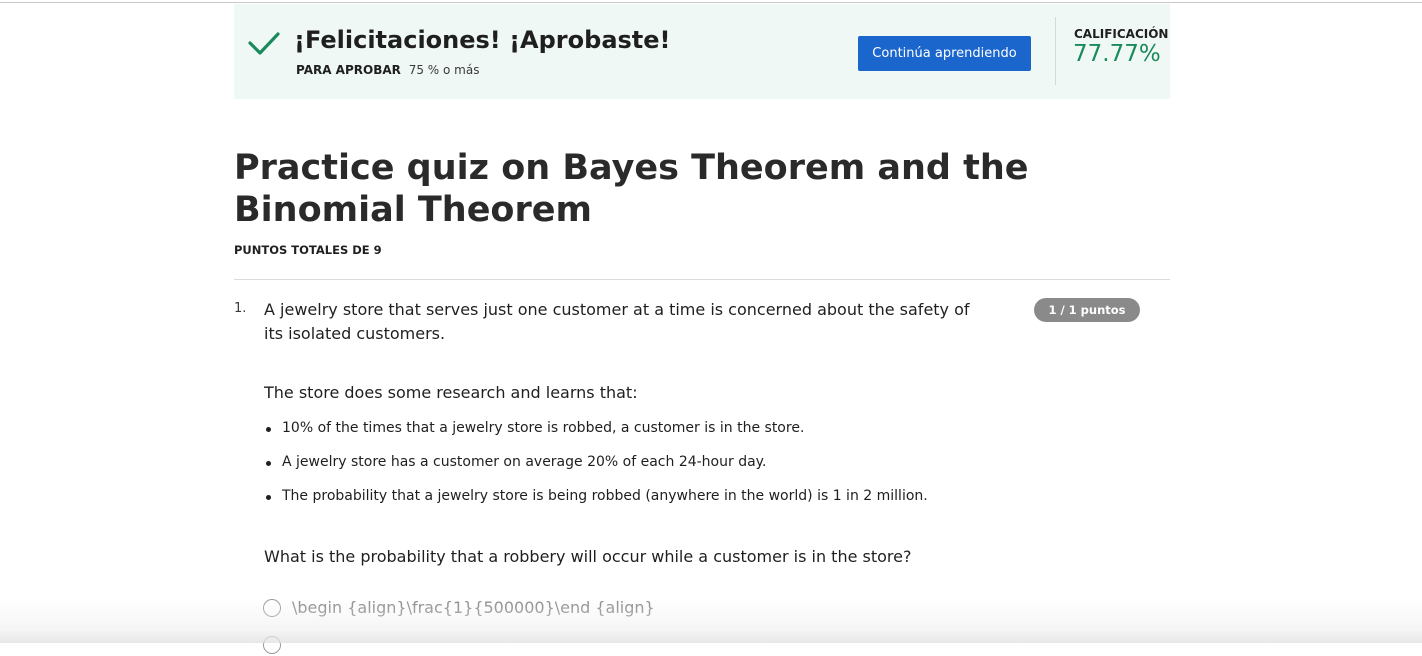  I want to click on bottom-fade, so click(711, 620).